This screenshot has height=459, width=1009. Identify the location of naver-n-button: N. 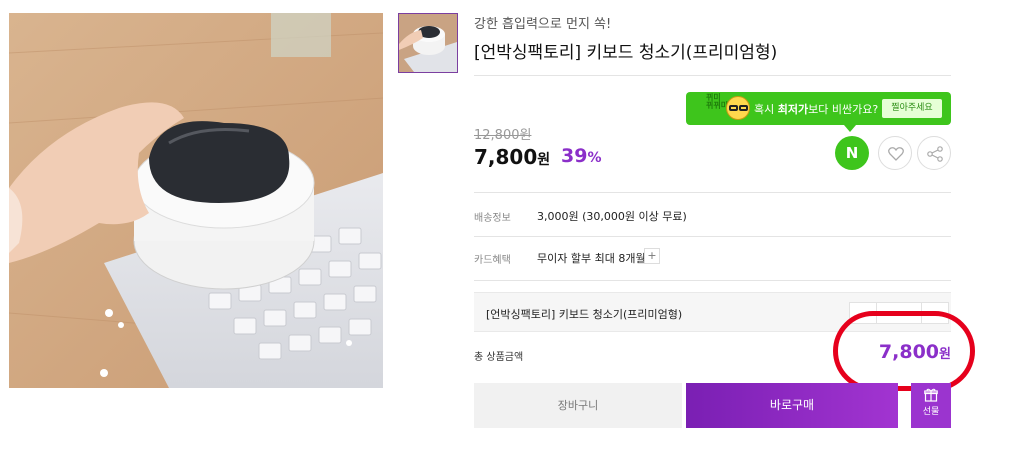
(852, 153).